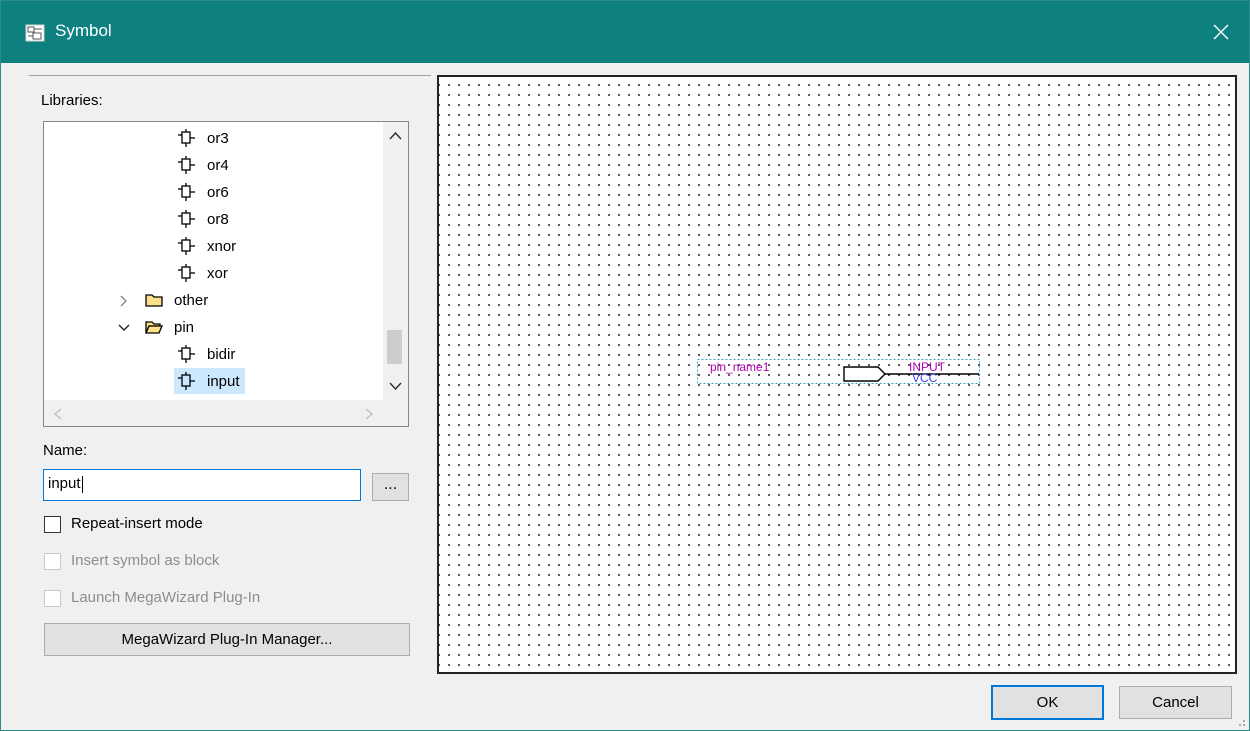 This screenshot has width=1250, height=731. Describe the element at coordinates (52, 524) in the screenshot. I see `repeat-insert-checkbox` at that location.